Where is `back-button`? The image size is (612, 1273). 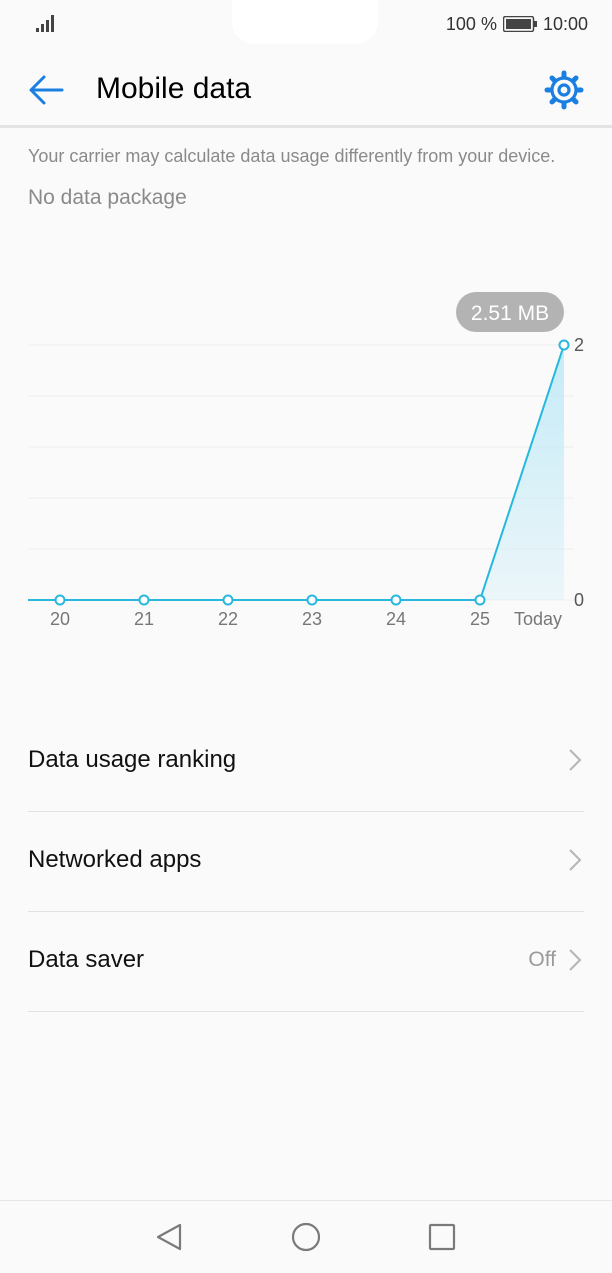
back-button is located at coordinates (46, 90).